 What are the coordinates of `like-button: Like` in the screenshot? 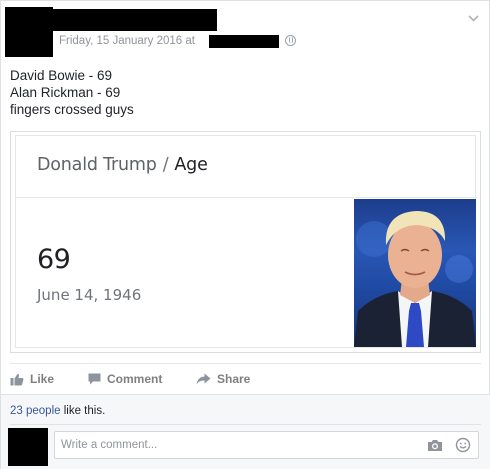 It's located at (32, 379).